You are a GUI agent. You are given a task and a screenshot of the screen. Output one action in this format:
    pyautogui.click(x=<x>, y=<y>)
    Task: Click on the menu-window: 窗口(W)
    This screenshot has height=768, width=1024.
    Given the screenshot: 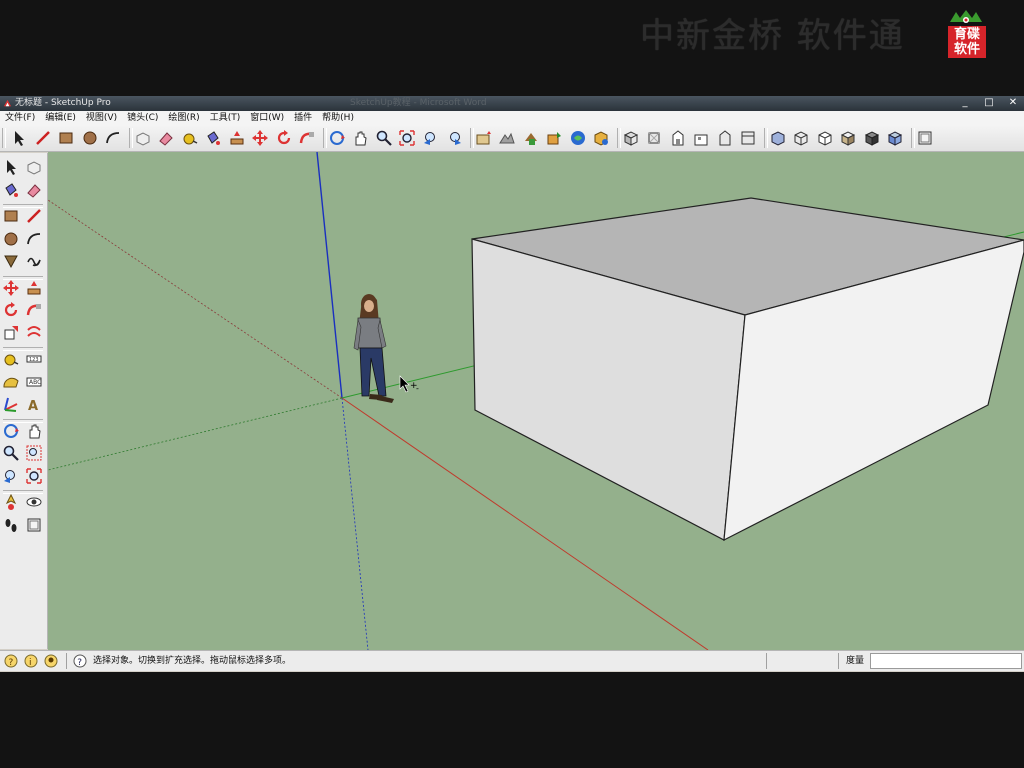 What is the action you would take?
    pyautogui.click(x=267, y=118)
    